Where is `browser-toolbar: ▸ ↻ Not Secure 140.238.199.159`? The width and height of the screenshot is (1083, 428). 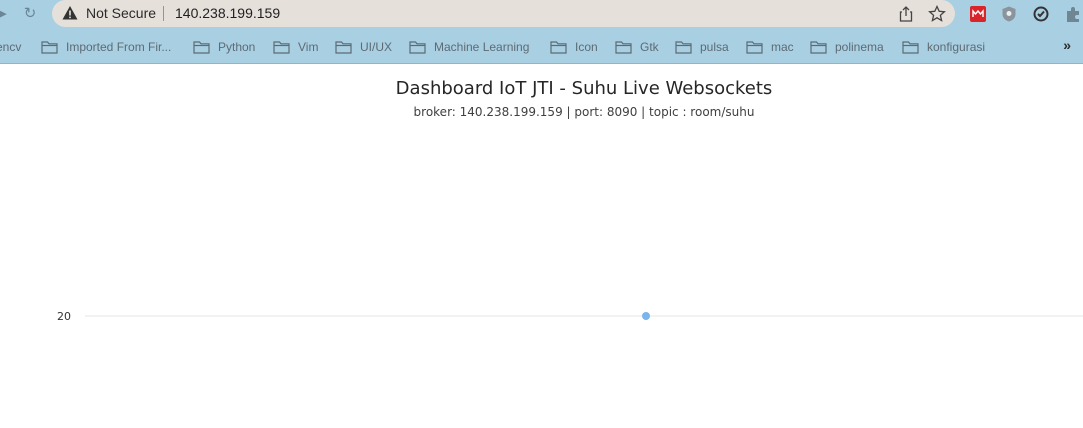 browser-toolbar: ▸ ↻ Not Secure 140.238.199.159 is located at coordinates (541, 14).